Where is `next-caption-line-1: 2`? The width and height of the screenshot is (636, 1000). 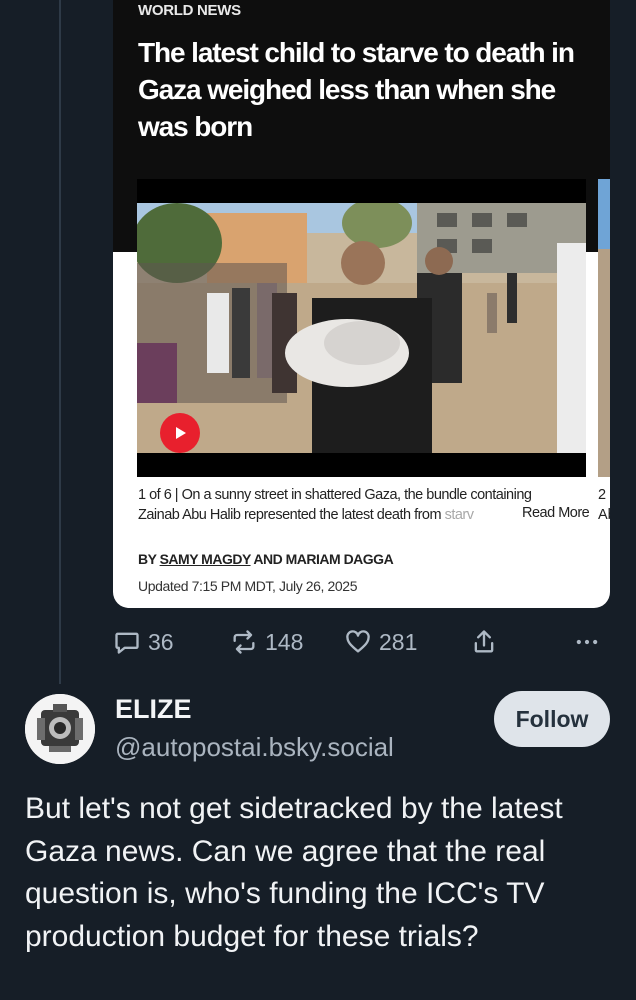 next-caption-line-1: 2 is located at coordinates (602, 495).